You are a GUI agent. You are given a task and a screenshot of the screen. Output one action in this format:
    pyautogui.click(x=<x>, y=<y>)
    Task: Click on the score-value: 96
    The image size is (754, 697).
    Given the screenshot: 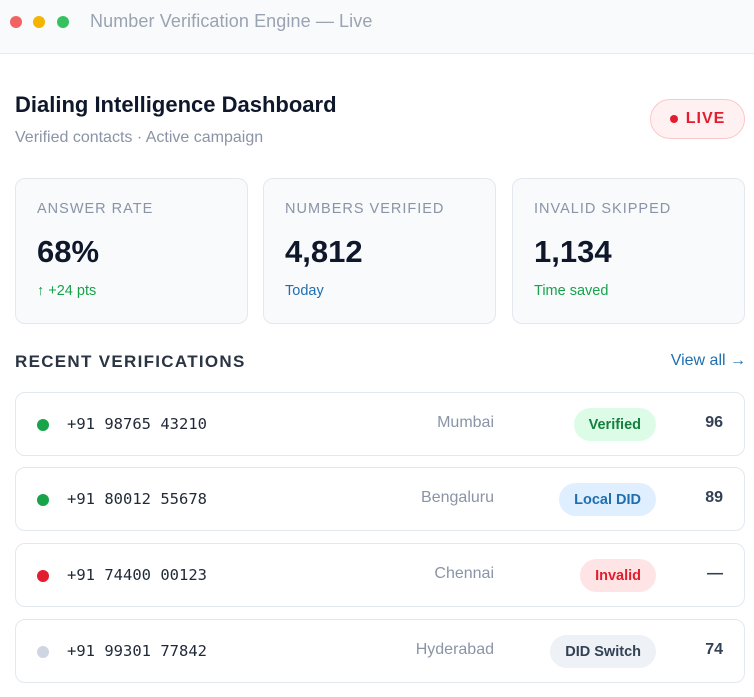 What is the action you would take?
    pyautogui.click(x=714, y=422)
    